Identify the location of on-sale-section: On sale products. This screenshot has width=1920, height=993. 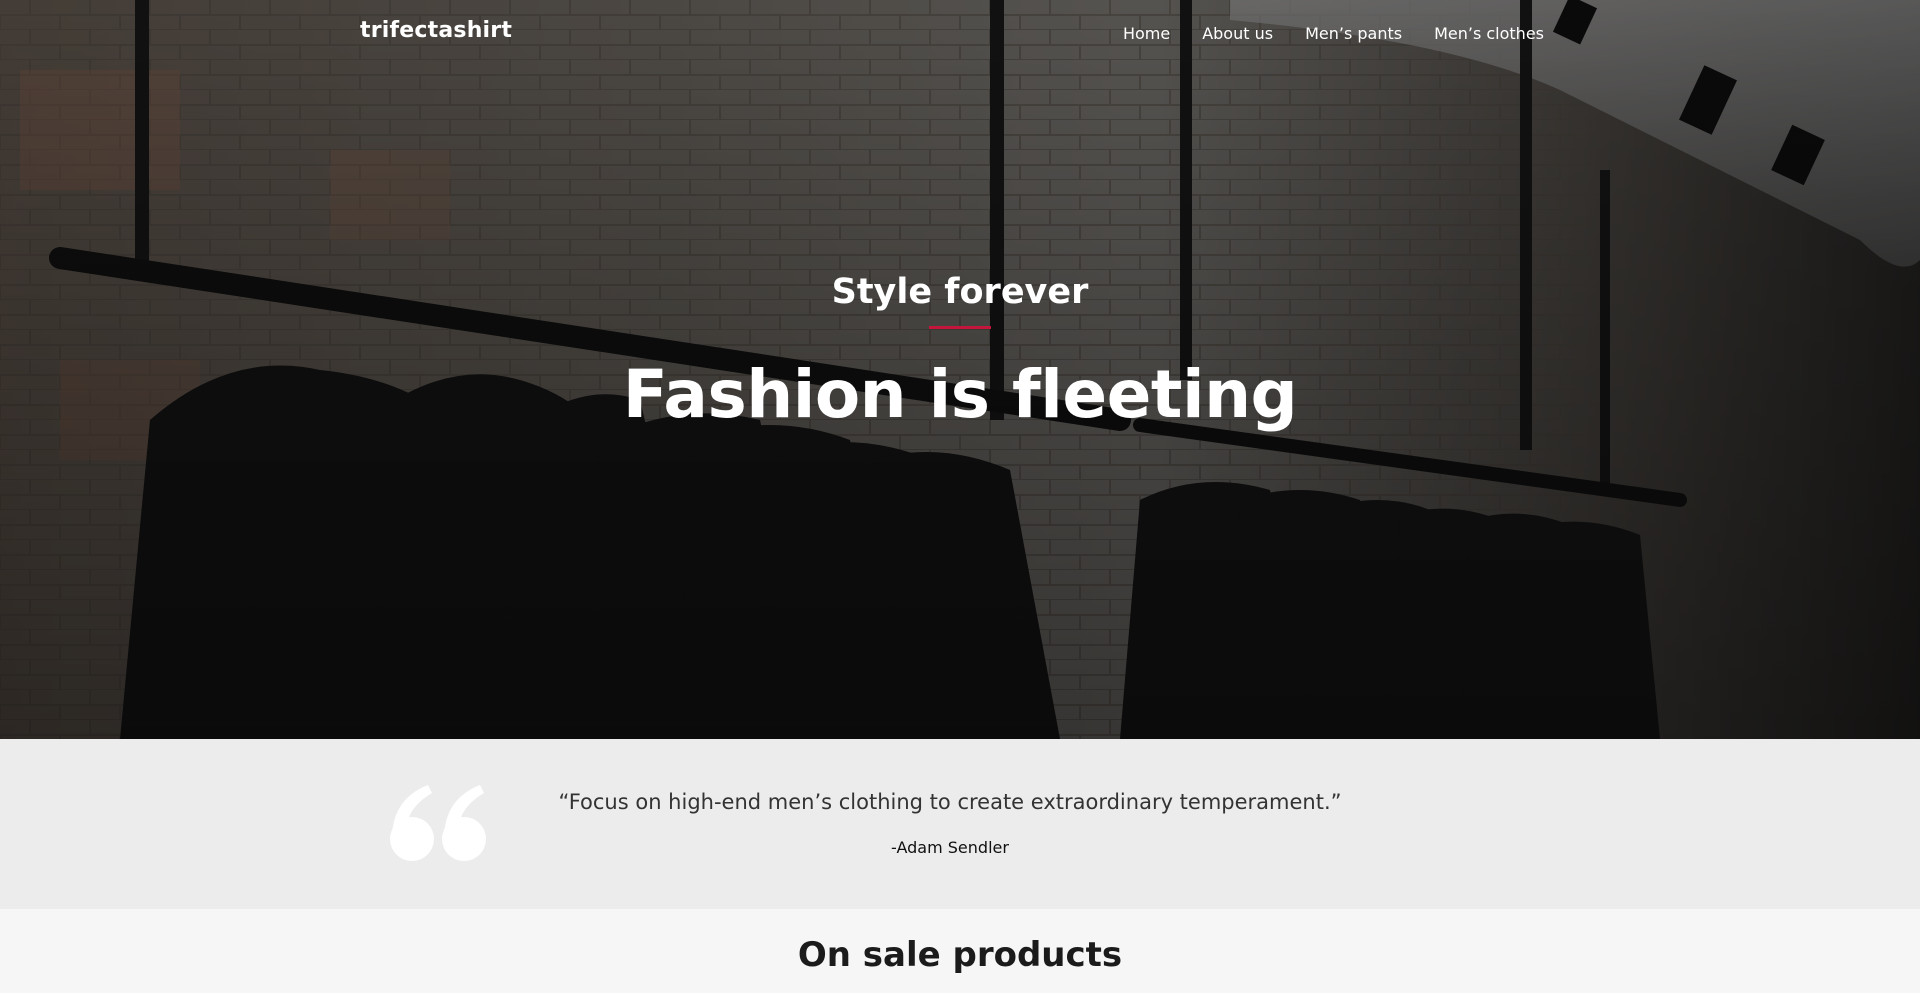
(960, 951).